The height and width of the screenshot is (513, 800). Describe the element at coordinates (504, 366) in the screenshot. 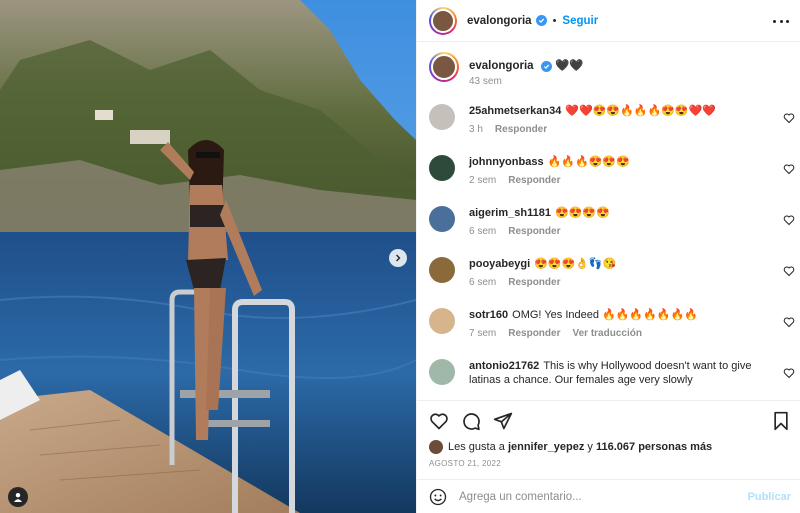

I see `commenter-username: antonio21762` at that location.